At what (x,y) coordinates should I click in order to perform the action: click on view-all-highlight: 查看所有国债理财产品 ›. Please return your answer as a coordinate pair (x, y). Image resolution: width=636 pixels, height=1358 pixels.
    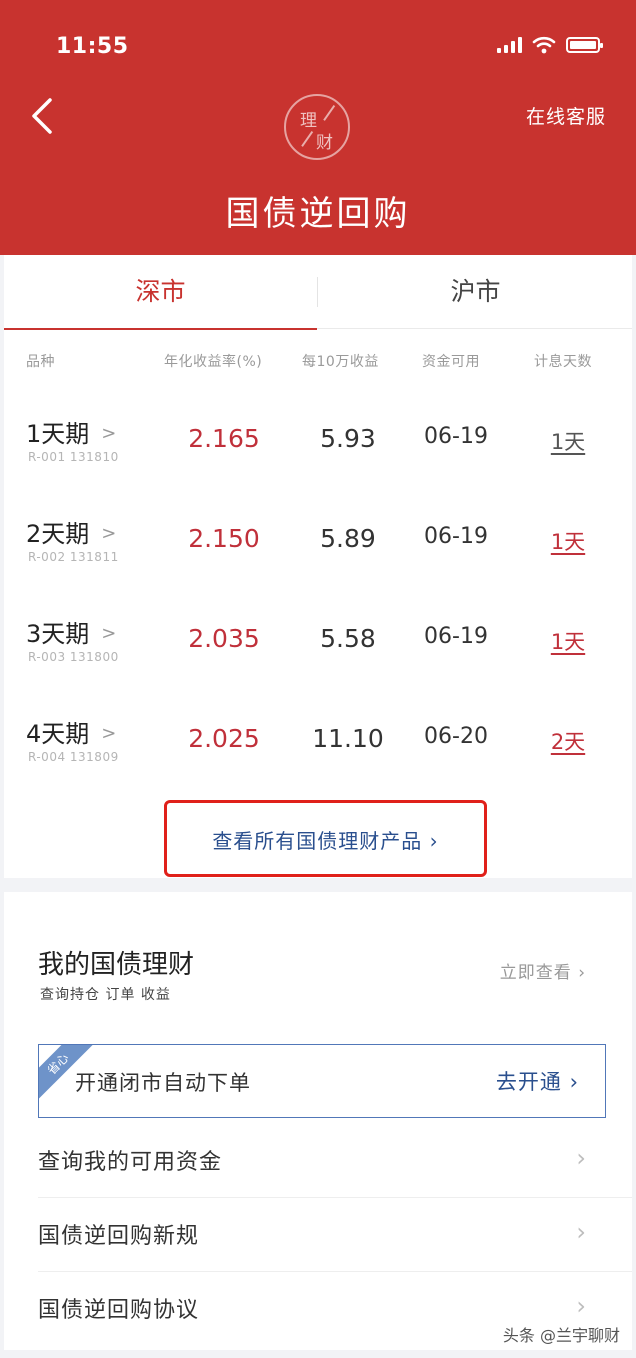
    Looking at the image, I should click on (325, 838).